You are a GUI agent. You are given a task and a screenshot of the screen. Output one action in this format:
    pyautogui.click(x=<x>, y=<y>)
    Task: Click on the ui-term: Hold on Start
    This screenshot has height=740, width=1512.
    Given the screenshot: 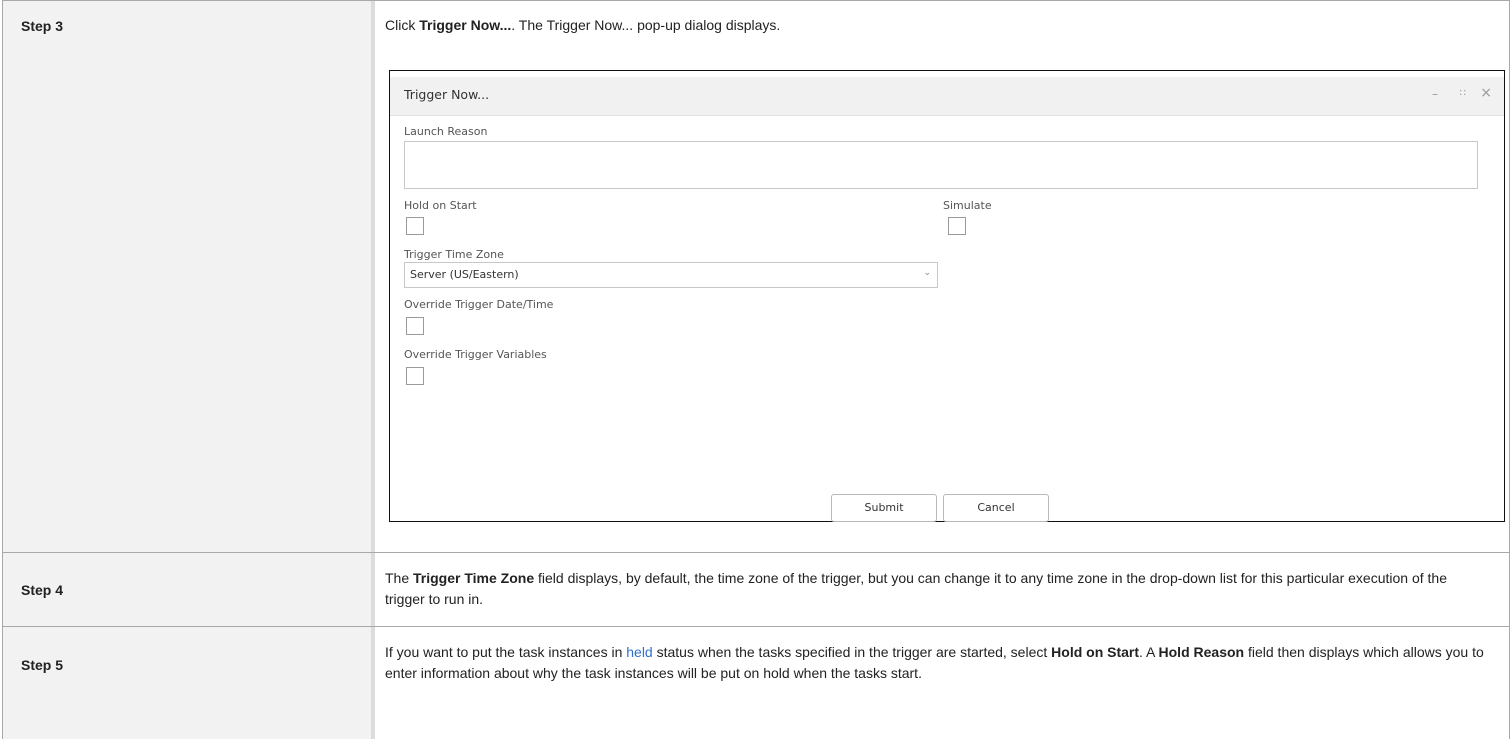 What is the action you would take?
    pyautogui.click(x=1095, y=652)
    